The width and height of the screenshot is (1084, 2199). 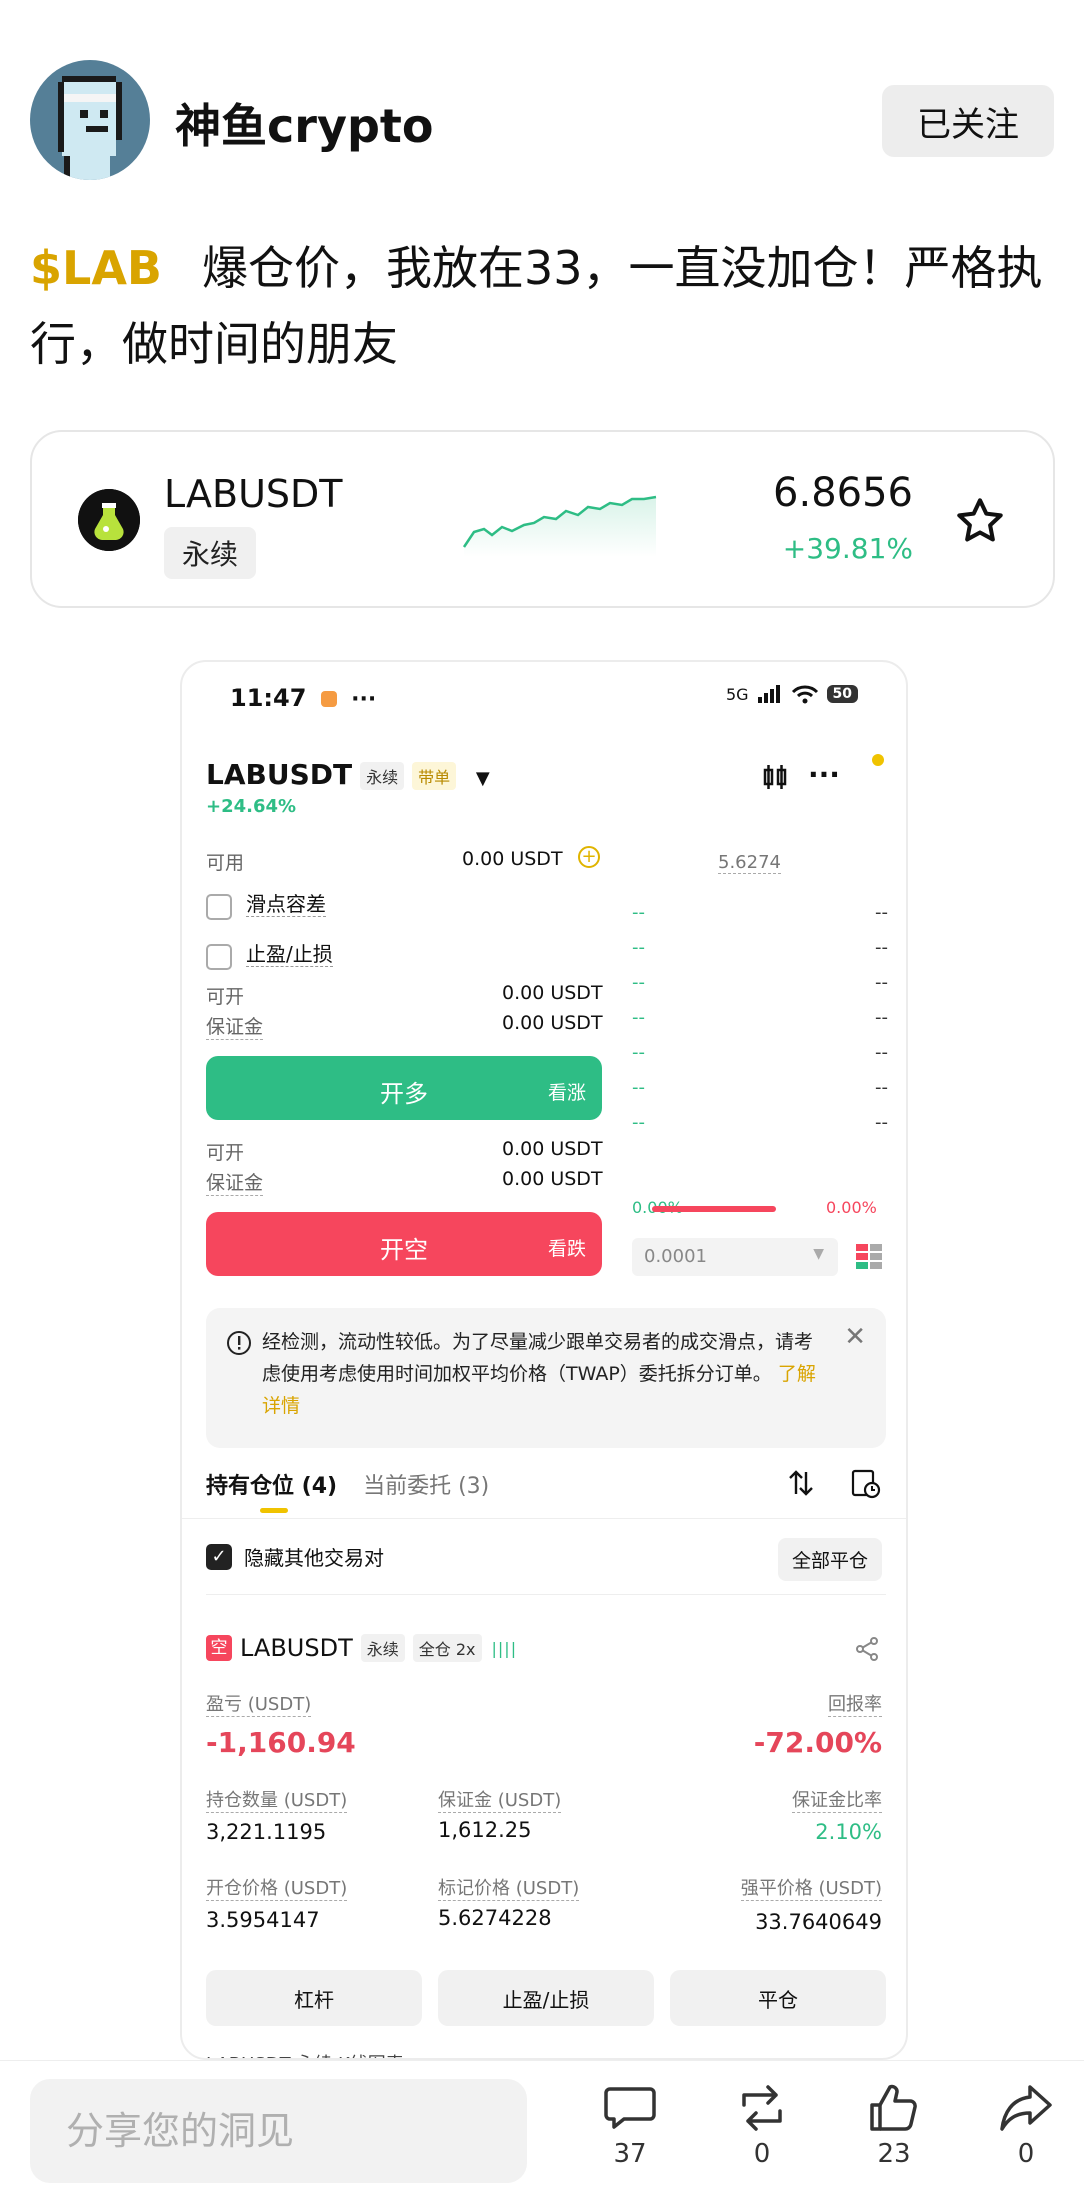 I want to click on margin-value: 1,612.25, so click(x=485, y=1830).